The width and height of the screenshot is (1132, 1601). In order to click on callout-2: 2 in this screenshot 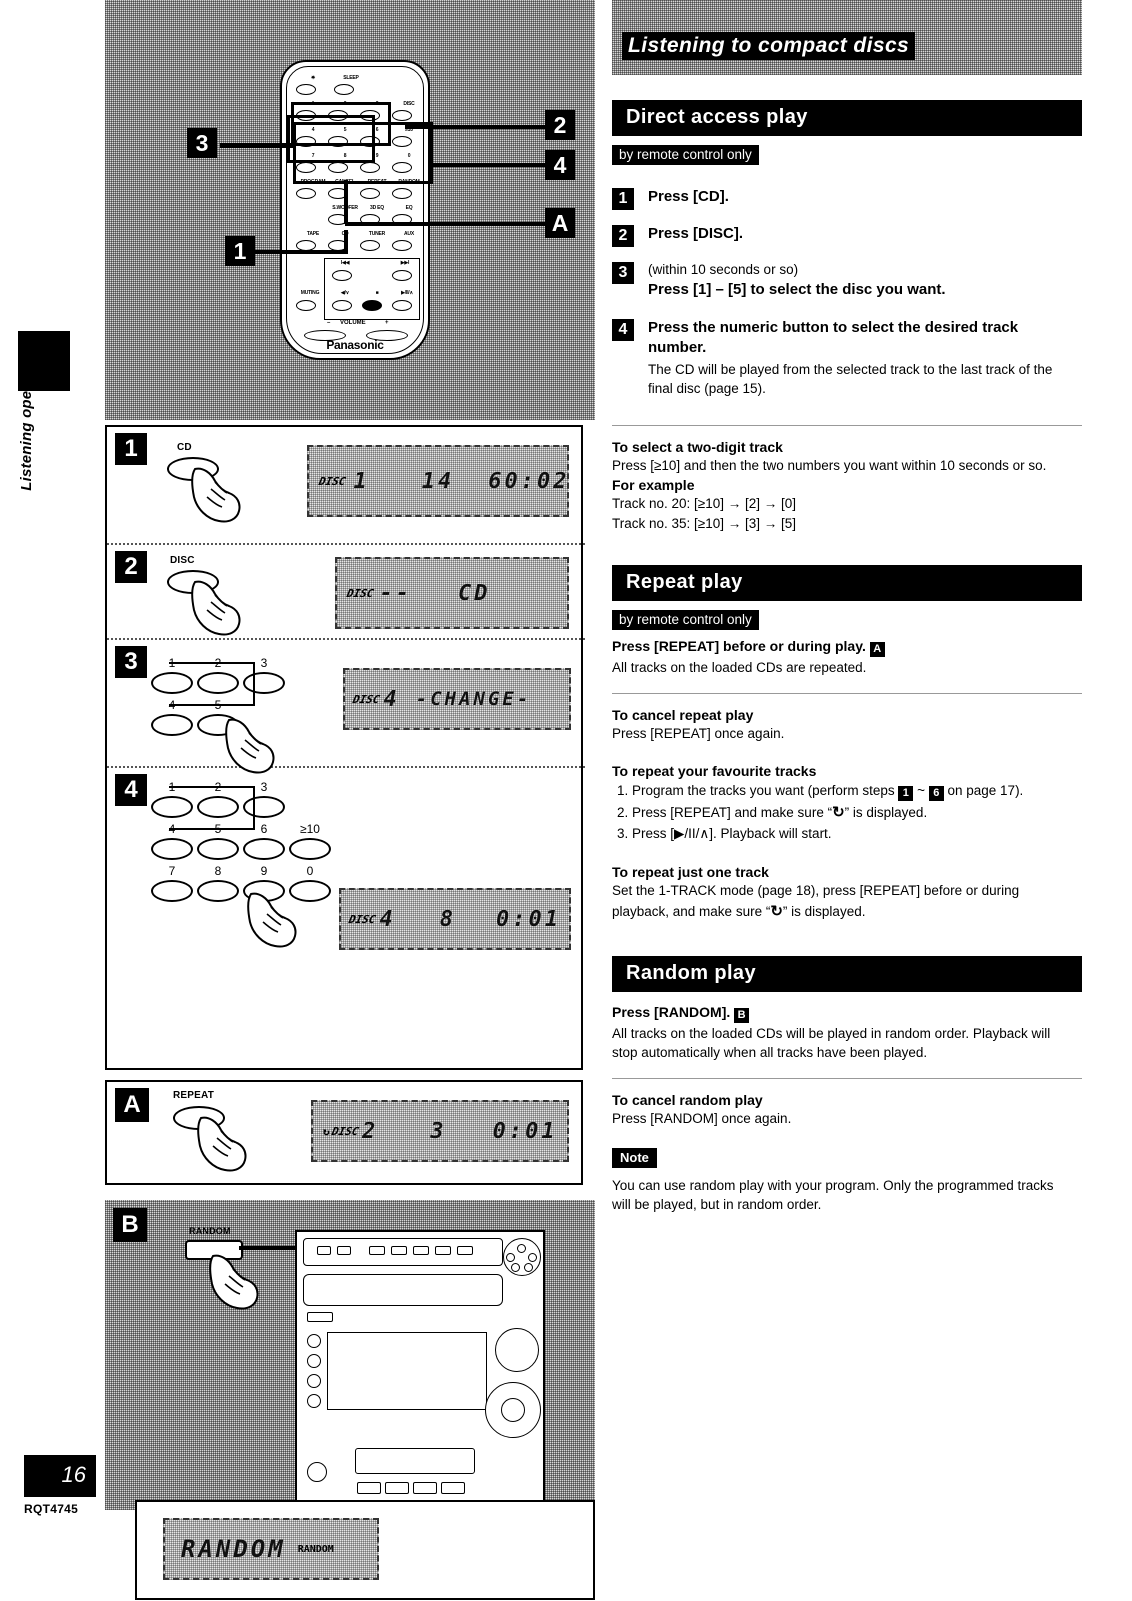, I will do `click(560, 125)`.